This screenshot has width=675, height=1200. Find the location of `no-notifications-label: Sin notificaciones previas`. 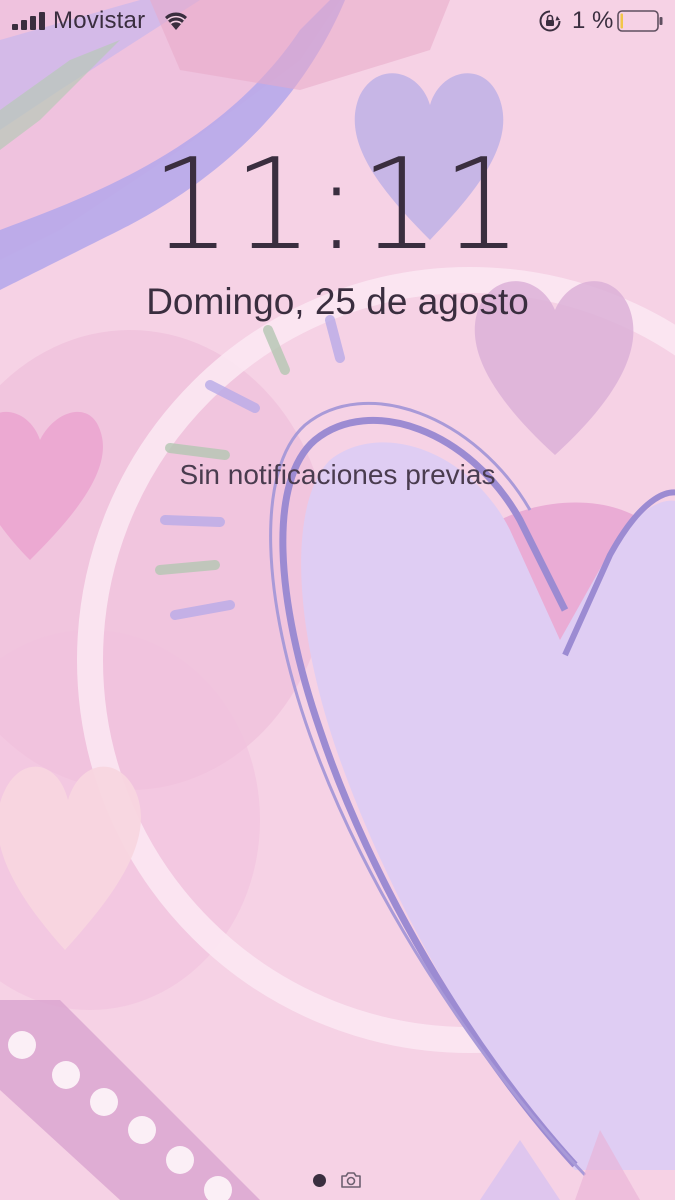

no-notifications-label: Sin notificaciones previas is located at coordinates (337, 474).